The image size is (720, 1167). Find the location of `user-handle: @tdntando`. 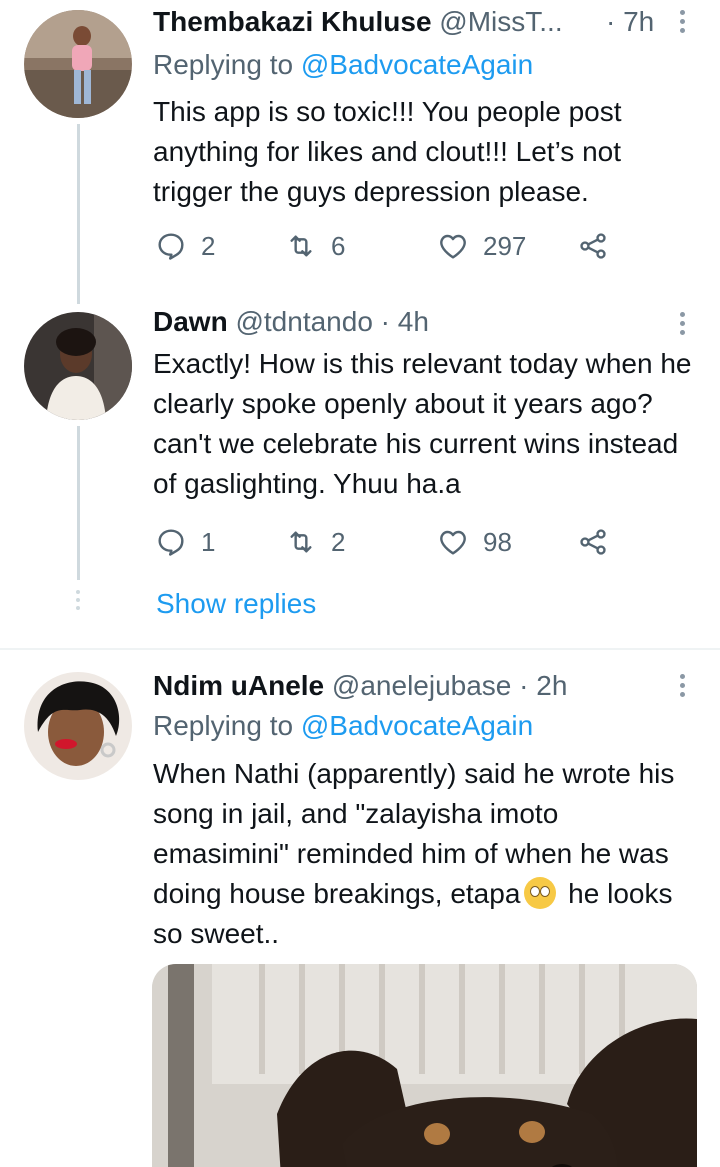

user-handle: @tdntando is located at coordinates (303, 321).